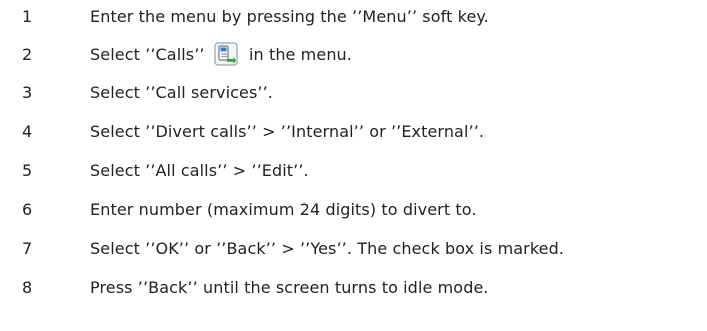  I want to click on step-item: 3 Select ’’Call services’’., so click(353, 93).